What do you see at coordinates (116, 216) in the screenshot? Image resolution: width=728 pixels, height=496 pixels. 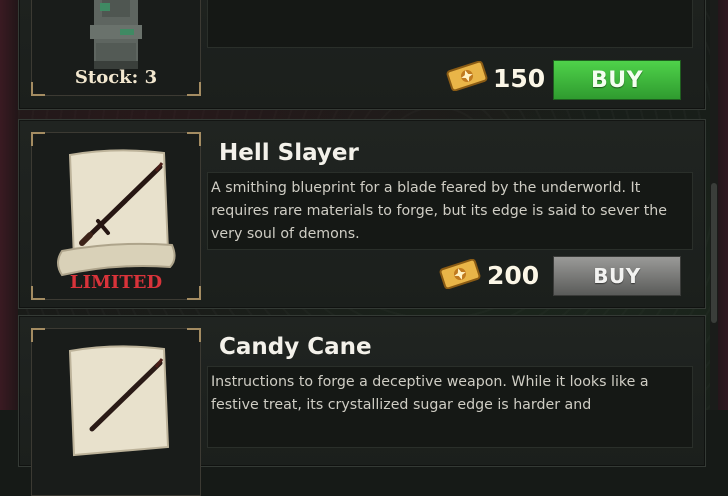 I see `item-image-frame: LIMITED` at bounding box center [116, 216].